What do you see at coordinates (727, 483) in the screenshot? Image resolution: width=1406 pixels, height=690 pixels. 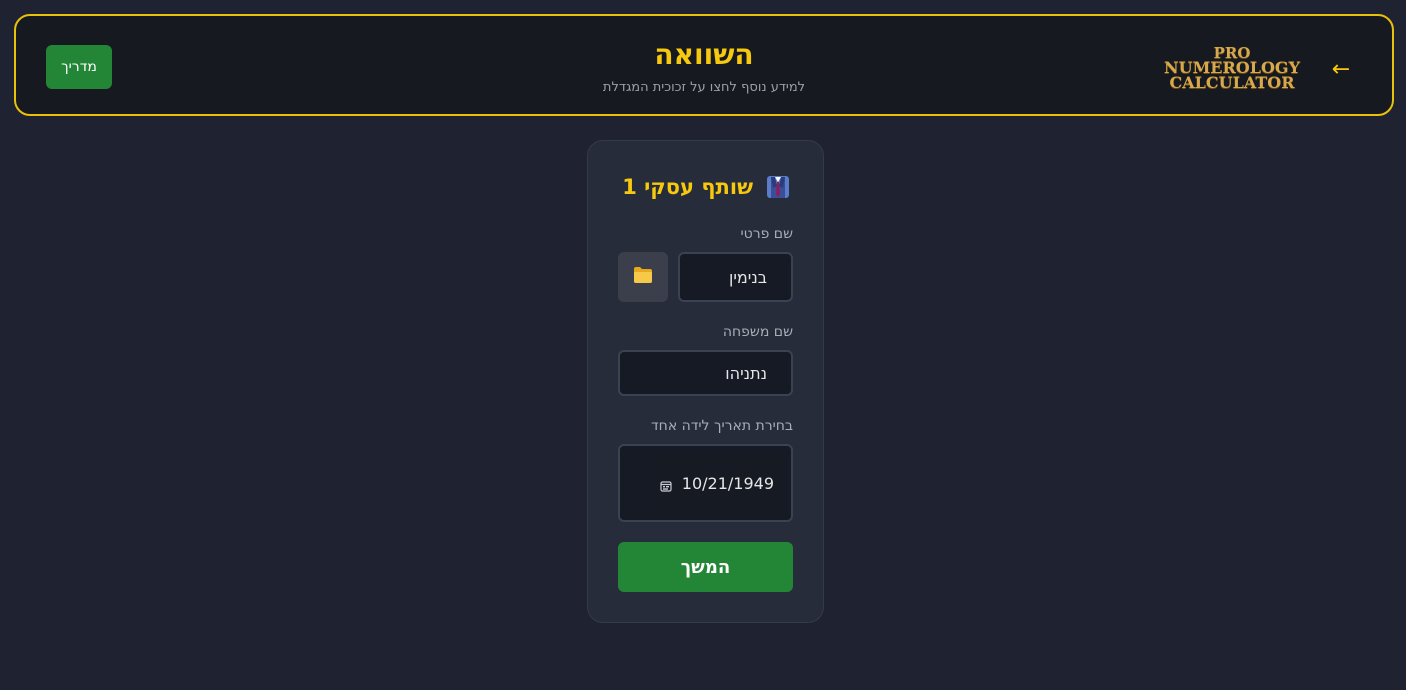 I see `birth-date-value: 10/21/1949` at bounding box center [727, 483].